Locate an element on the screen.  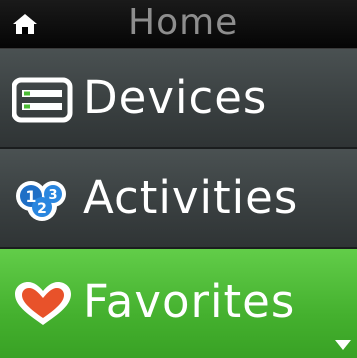
menu-item-label: Devices is located at coordinates (175, 97).